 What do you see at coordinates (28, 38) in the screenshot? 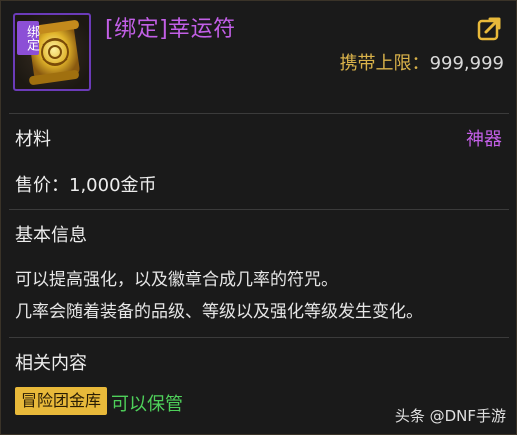
I see `bound-badge: 绑定` at bounding box center [28, 38].